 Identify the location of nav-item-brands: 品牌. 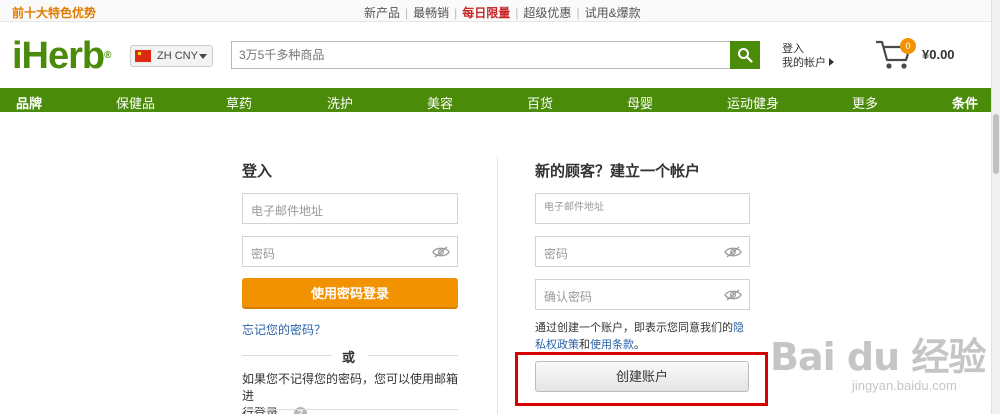
(29, 102).